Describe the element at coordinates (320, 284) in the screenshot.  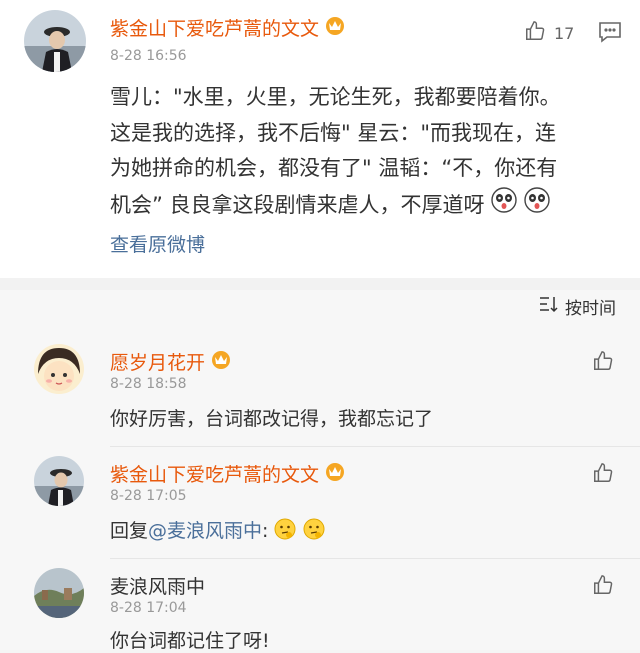
I see `section-gap` at that location.